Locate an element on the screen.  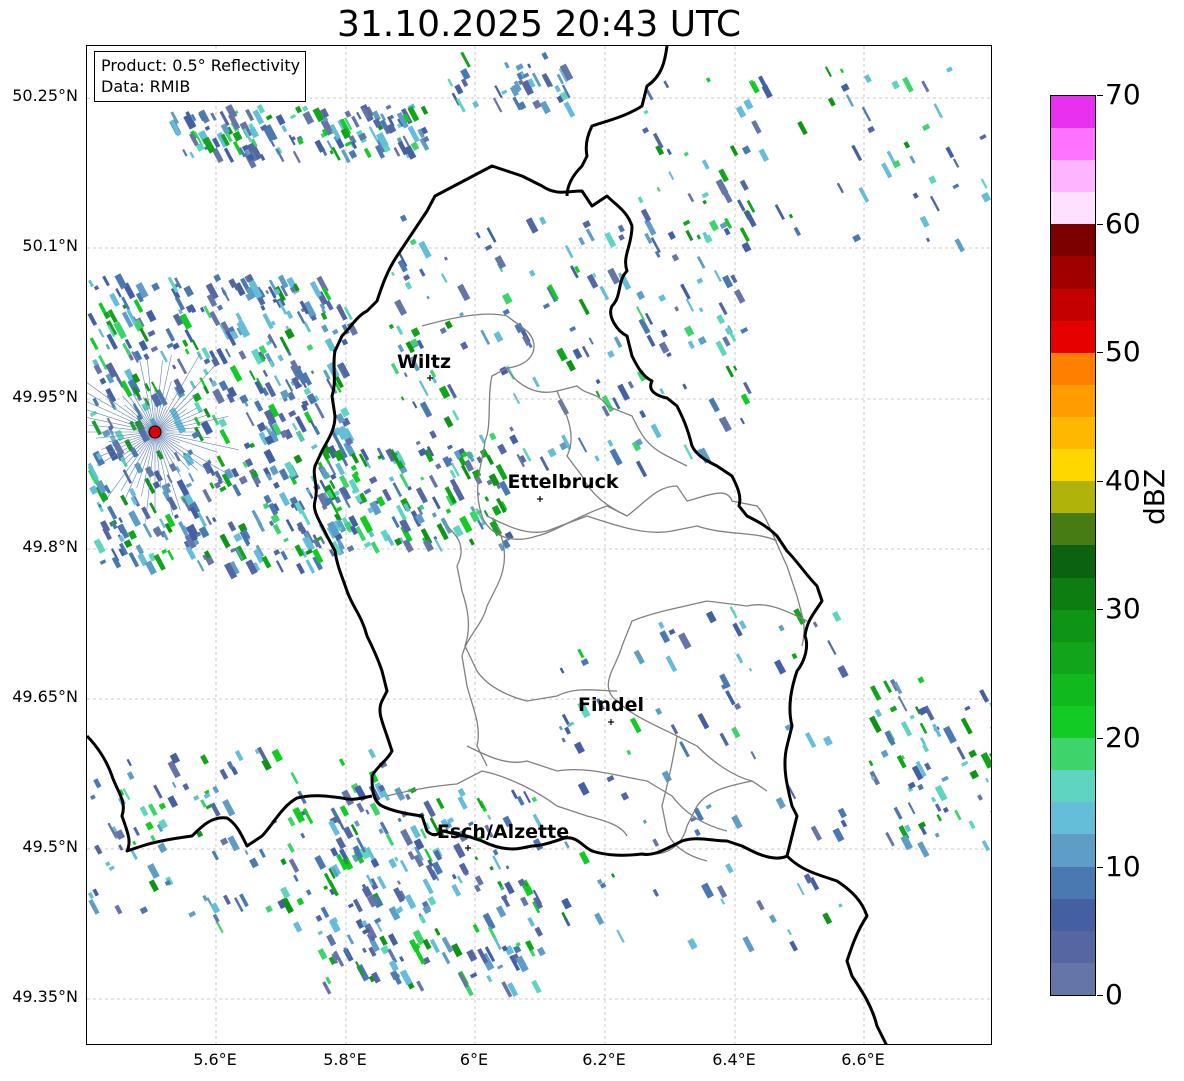
radar-site-marker is located at coordinates (155, 432).